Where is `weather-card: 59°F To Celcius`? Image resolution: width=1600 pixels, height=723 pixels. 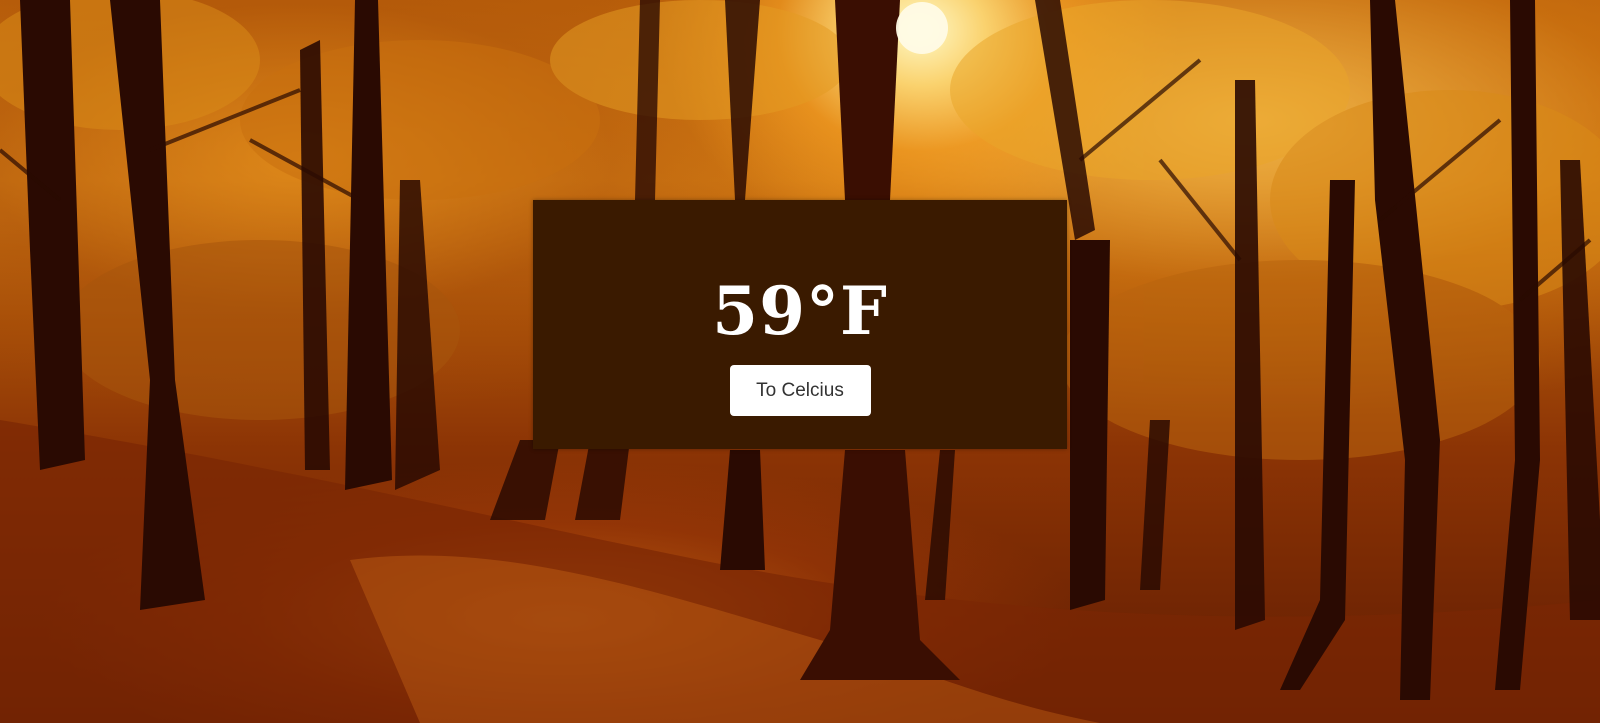 weather-card: 59°F To Celcius is located at coordinates (800, 324).